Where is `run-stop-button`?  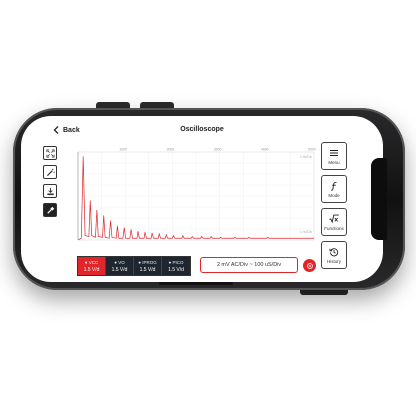
run-stop-button is located at coordinates (309, 265).